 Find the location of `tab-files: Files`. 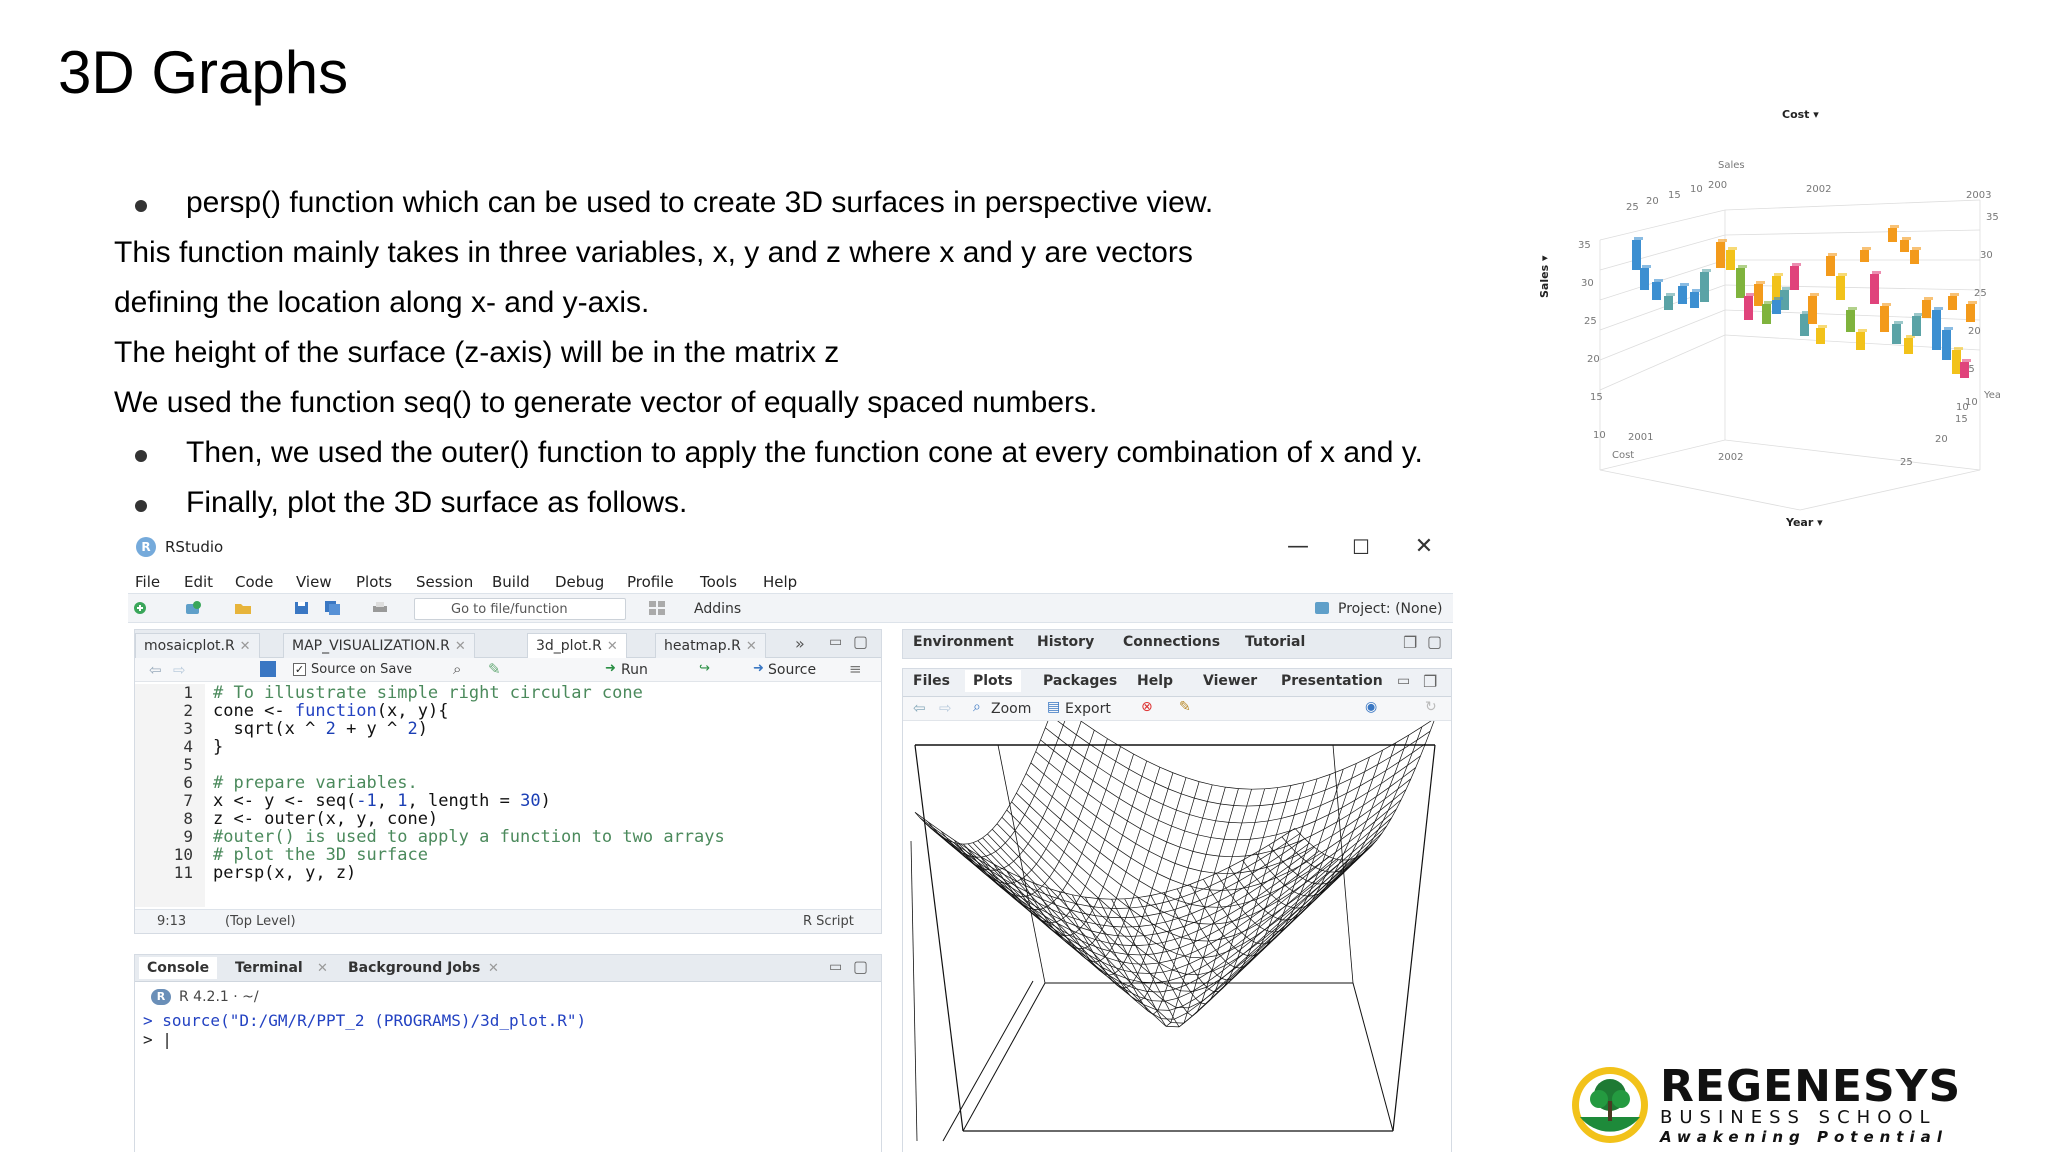

tab-files: Files is located at coordinates (931, 681).